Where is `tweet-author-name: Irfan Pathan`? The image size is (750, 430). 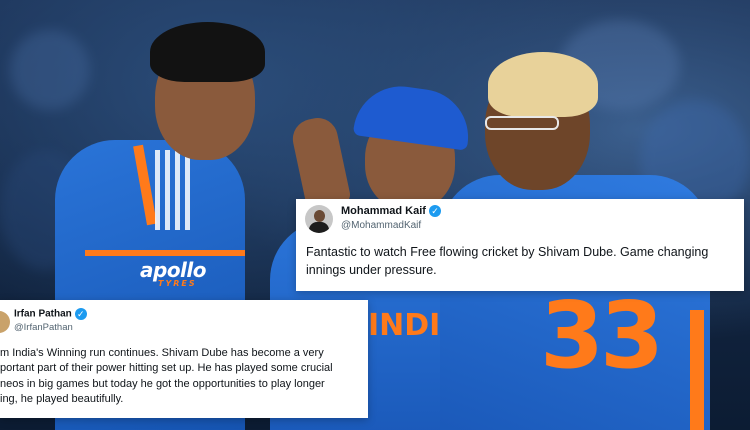
tweet-author-name: Irfan Pathan is located at coordinates (43, 314).